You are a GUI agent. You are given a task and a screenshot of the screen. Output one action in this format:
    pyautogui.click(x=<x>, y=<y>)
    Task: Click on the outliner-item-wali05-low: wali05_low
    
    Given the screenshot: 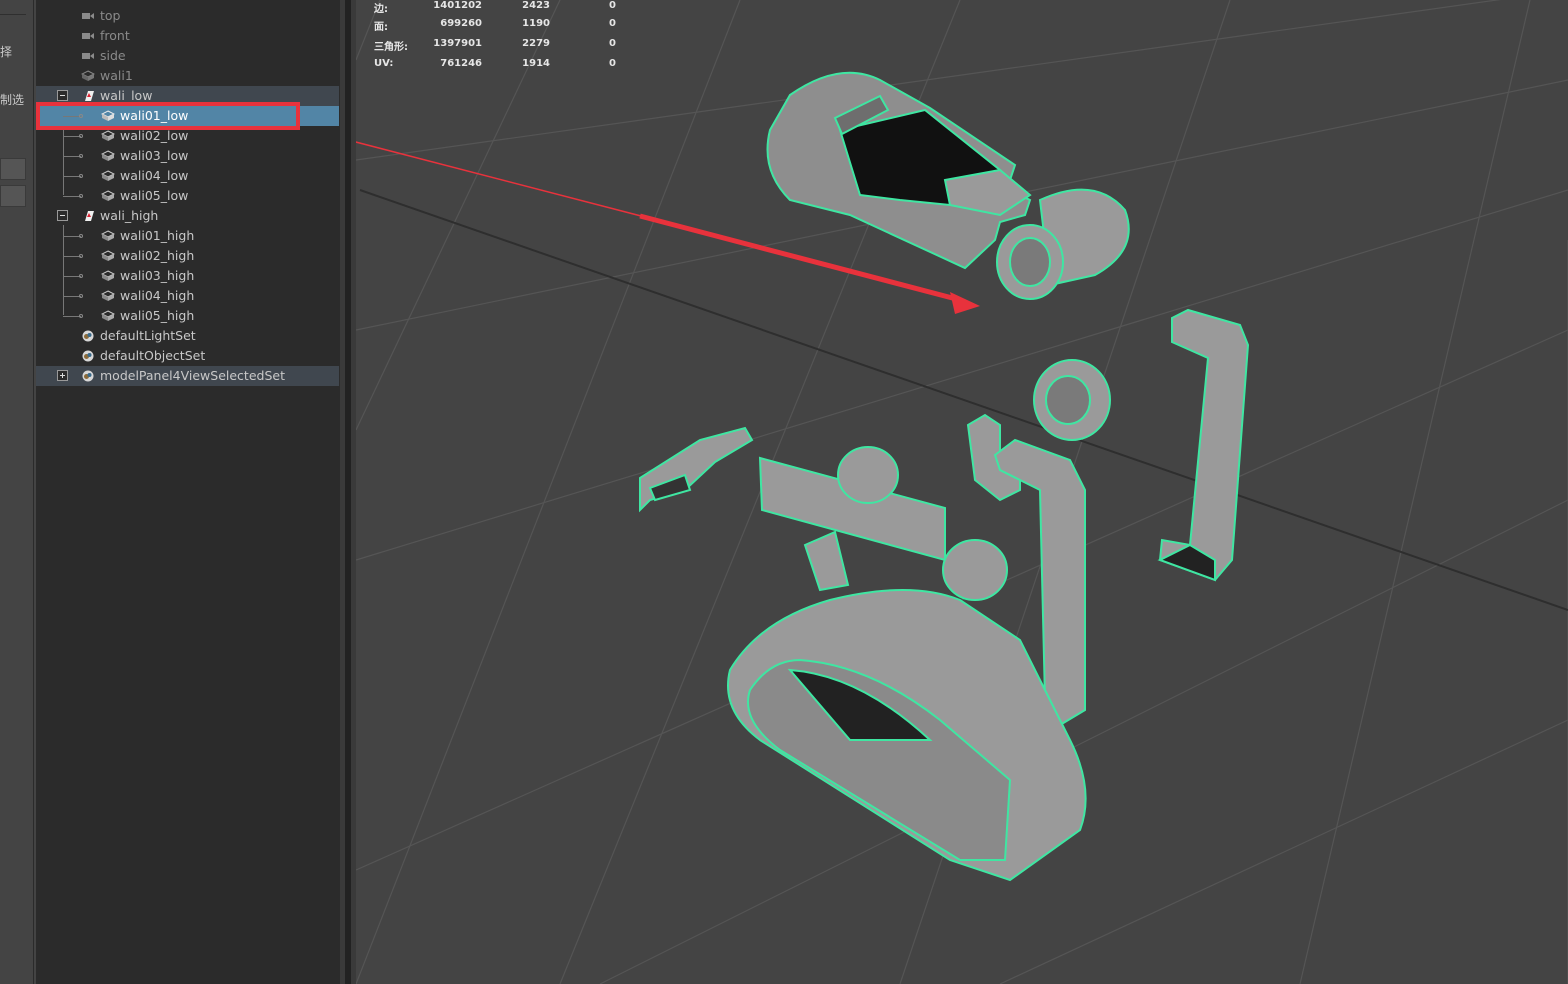 What is the action you would take?
    pyautogui.click(x=187, y=196)
    